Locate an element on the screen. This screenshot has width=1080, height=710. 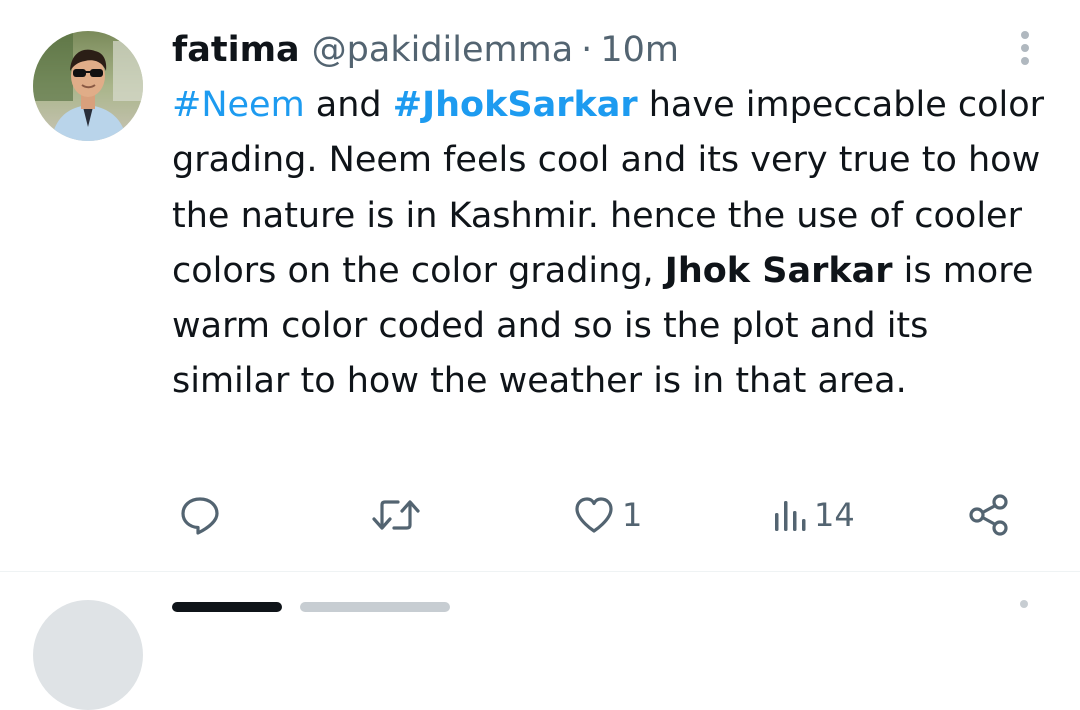
author-handle: @pakidilemma is located at coordinates (443, 50).